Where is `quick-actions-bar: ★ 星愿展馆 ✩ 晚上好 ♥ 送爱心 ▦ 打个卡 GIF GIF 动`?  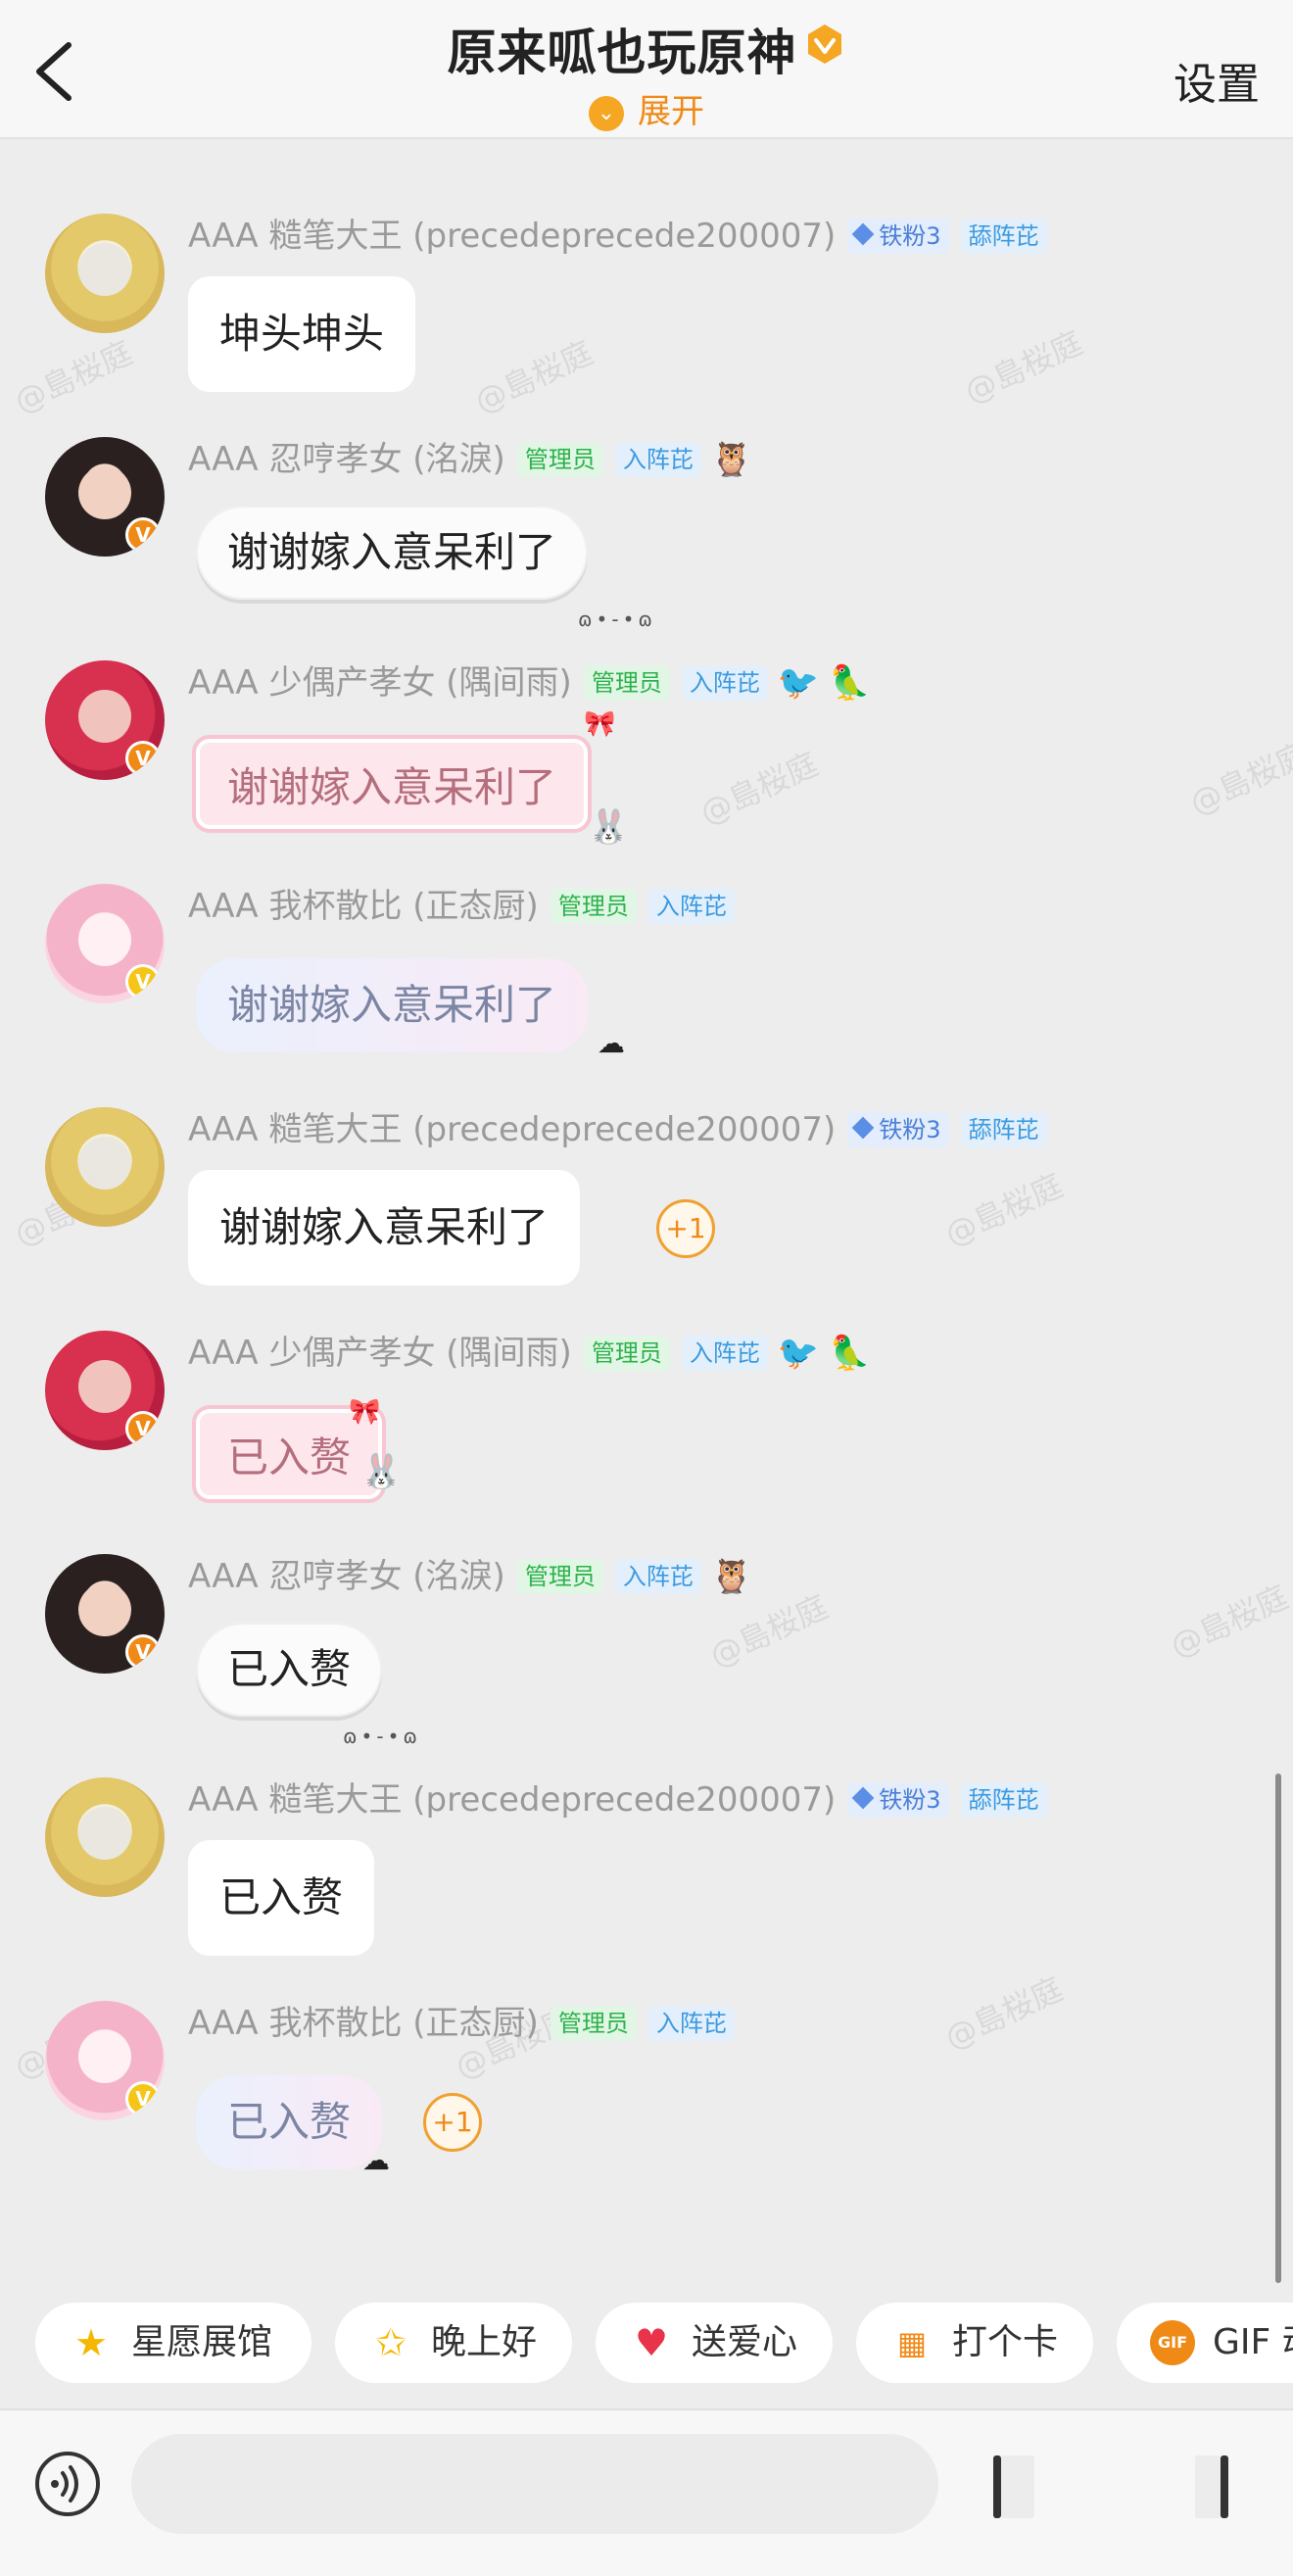
quick-actions-bar: ★ 星愿展馆 ✩ 晚上好 ♥ 送爱心 ▦ 打个卡 GIF GIF 动 is located at coordinates (646, 2342).